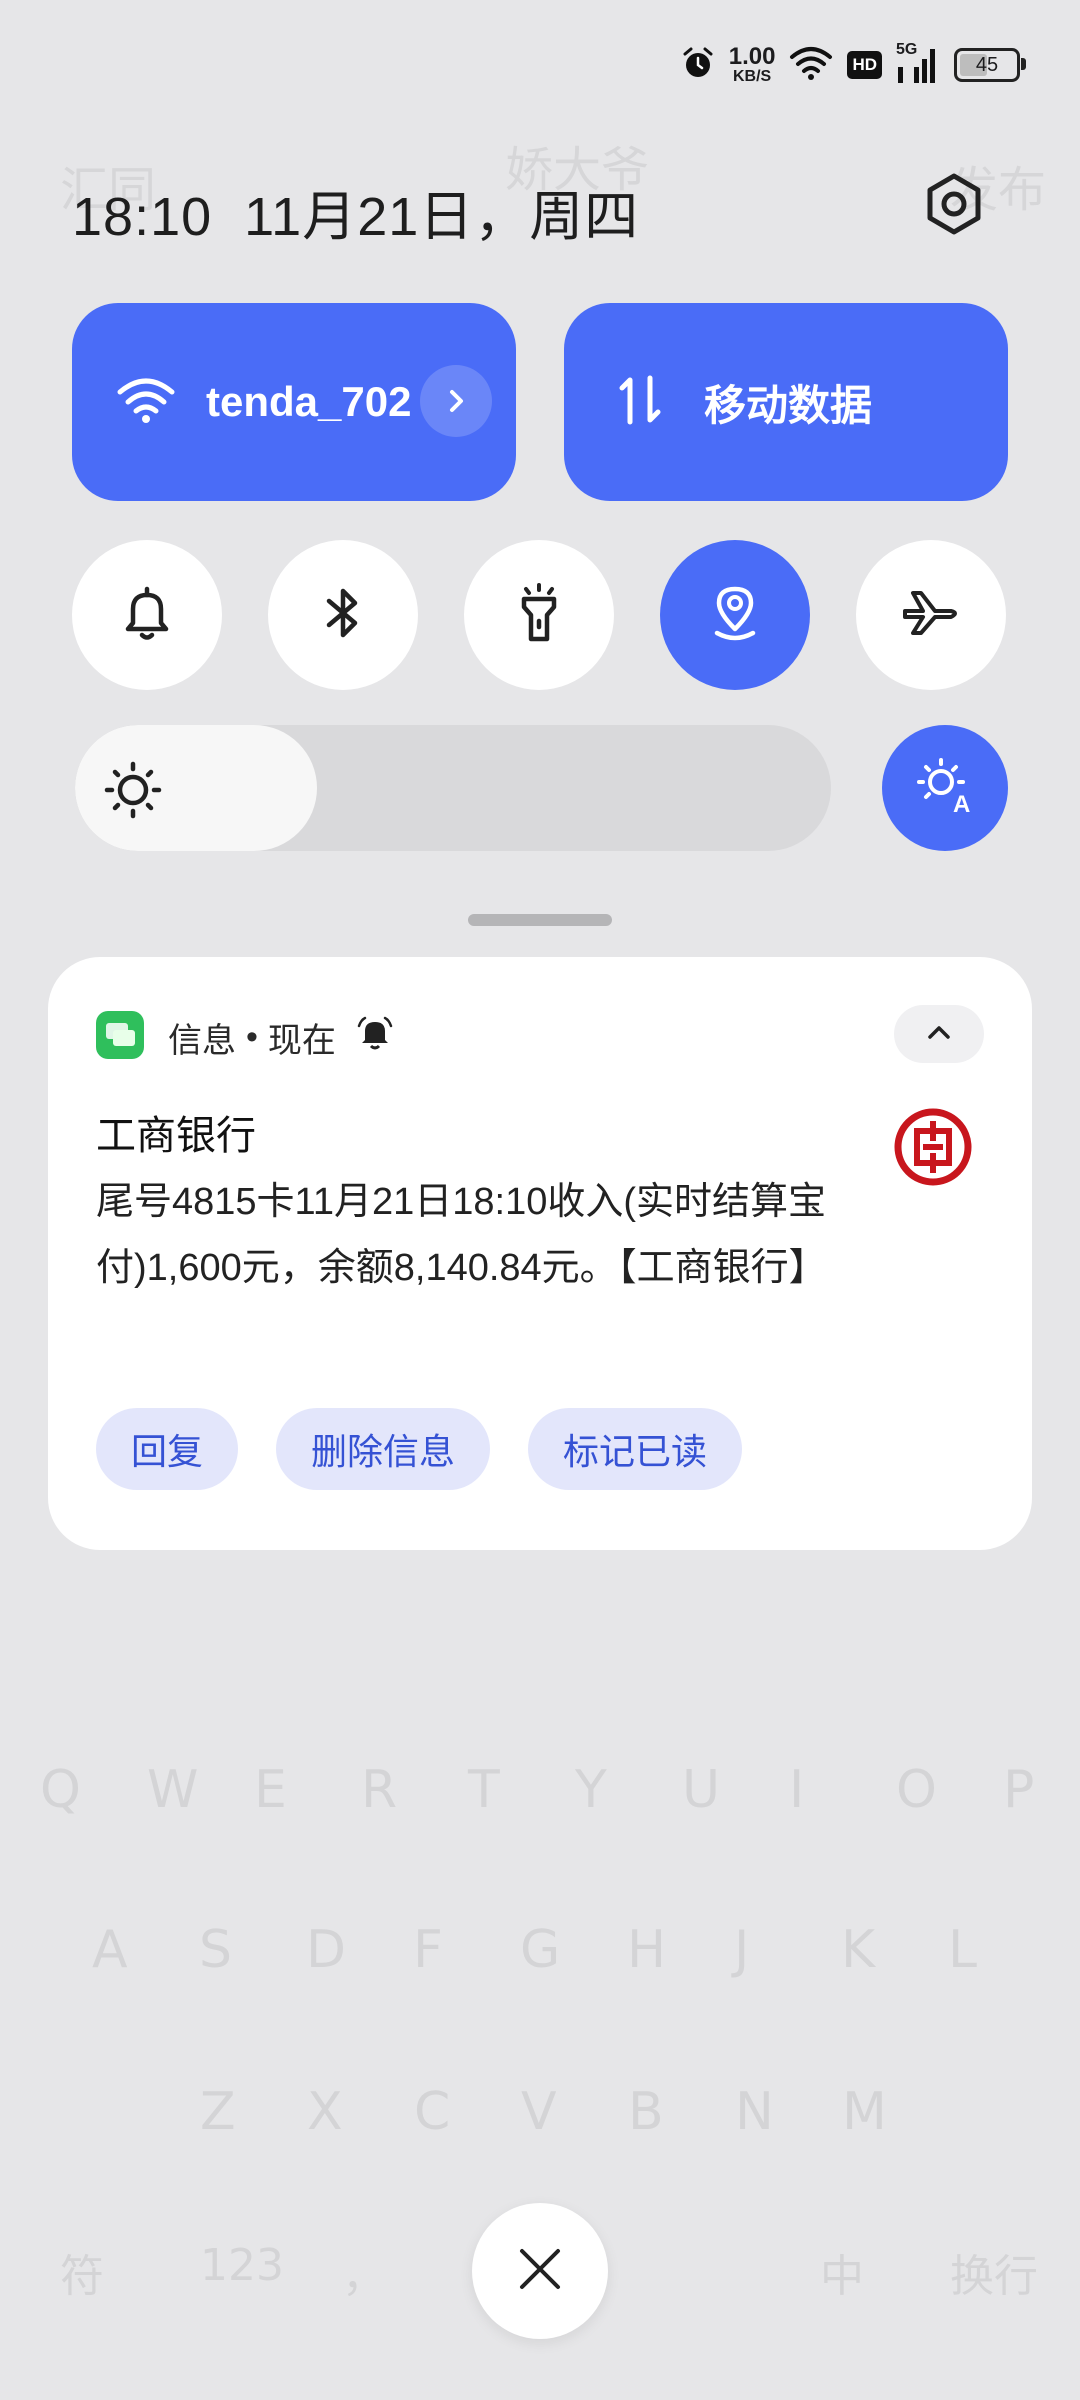  What do you see at coordinates (428, 1950) in the screenshot?
I see `bg-key: F` at bounding box center [428, 1950].